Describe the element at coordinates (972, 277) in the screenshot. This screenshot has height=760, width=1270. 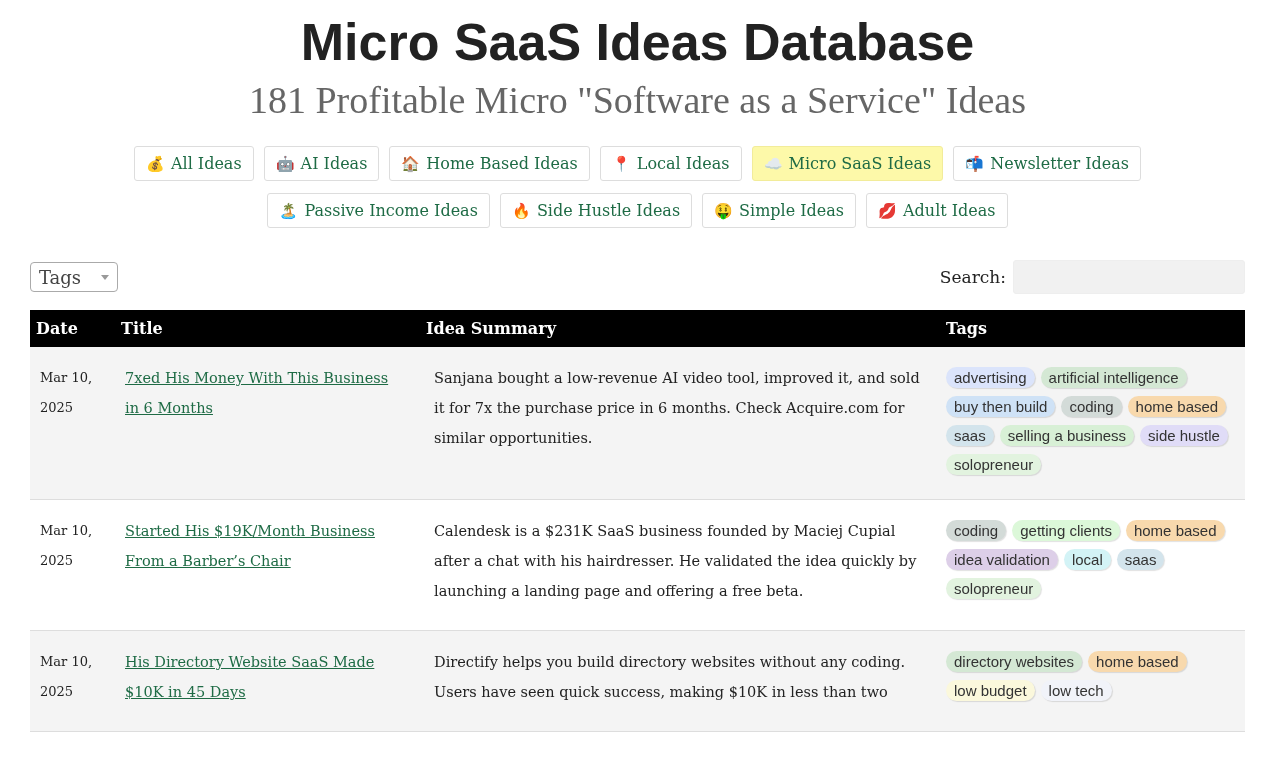
I see `search-label: Search:` at that location.